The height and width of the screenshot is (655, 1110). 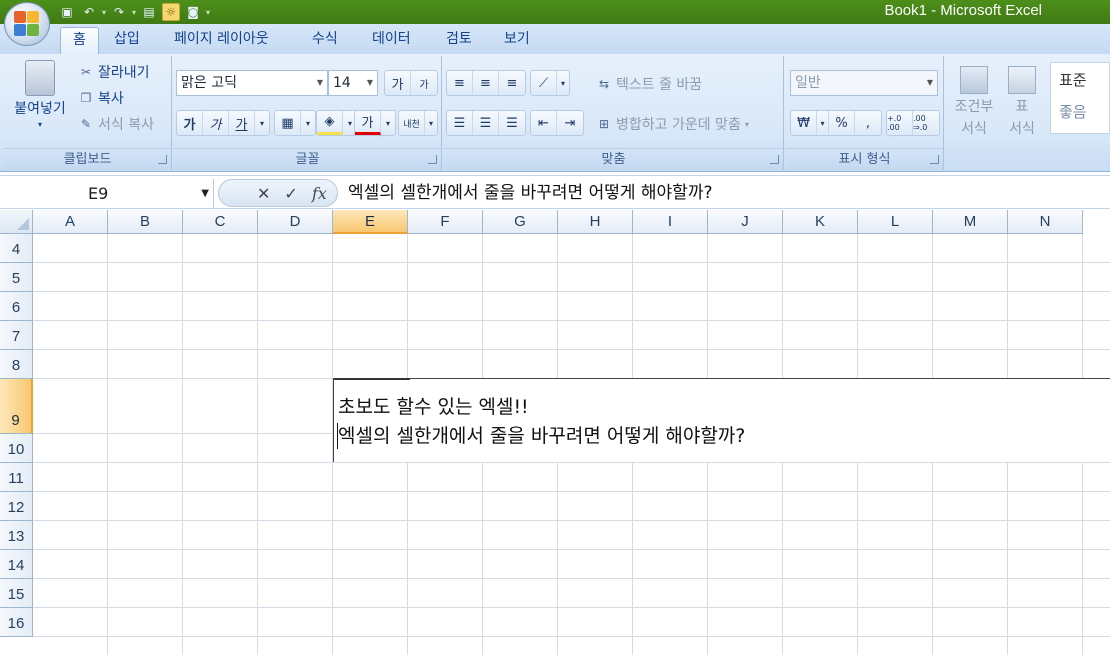 I want to click on increase-decimal-button: +.0 .00, so click(x=900, y=123).